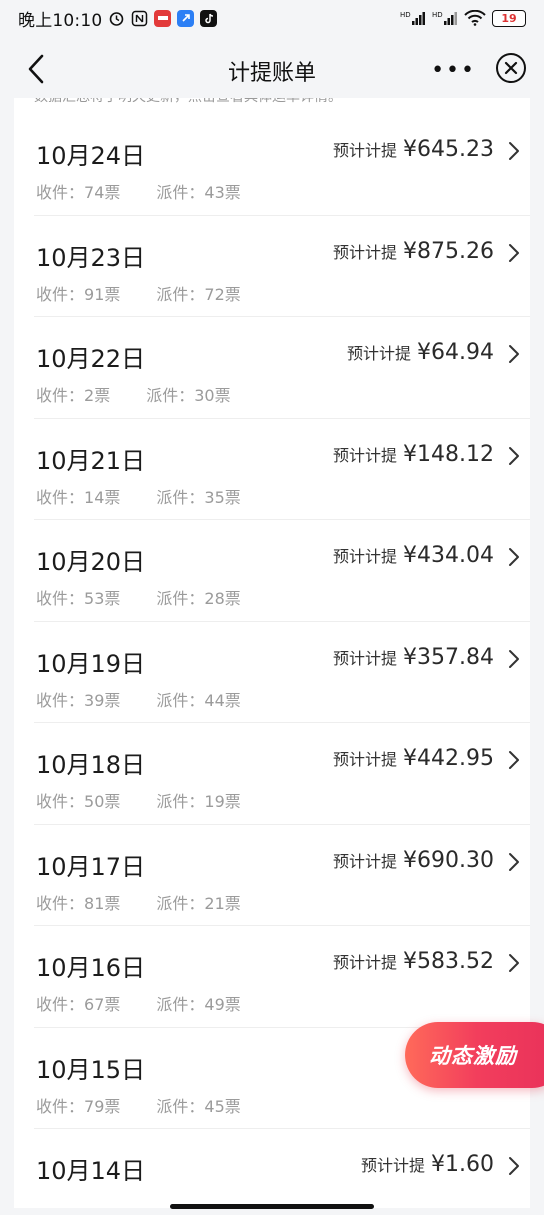  I want to click on receive-value: 50票, so click(102, 801).